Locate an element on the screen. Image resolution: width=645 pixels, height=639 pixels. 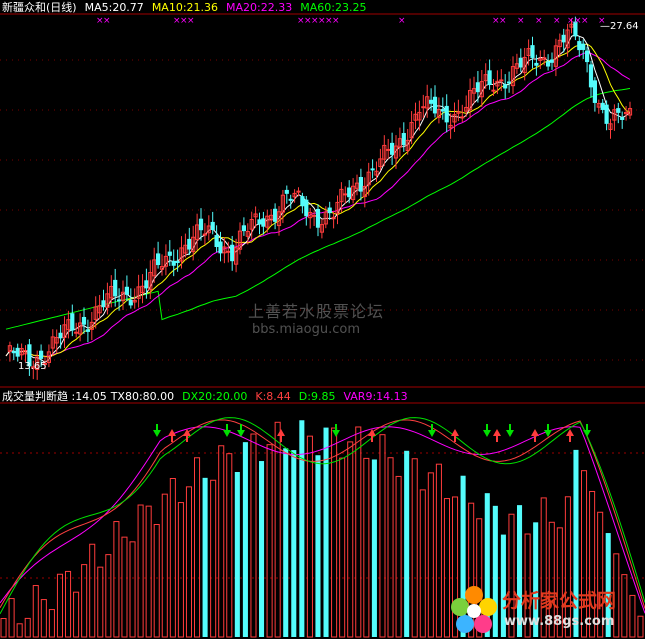
var9-label: VAR9:14.13 is located at coordinates (375, 396).